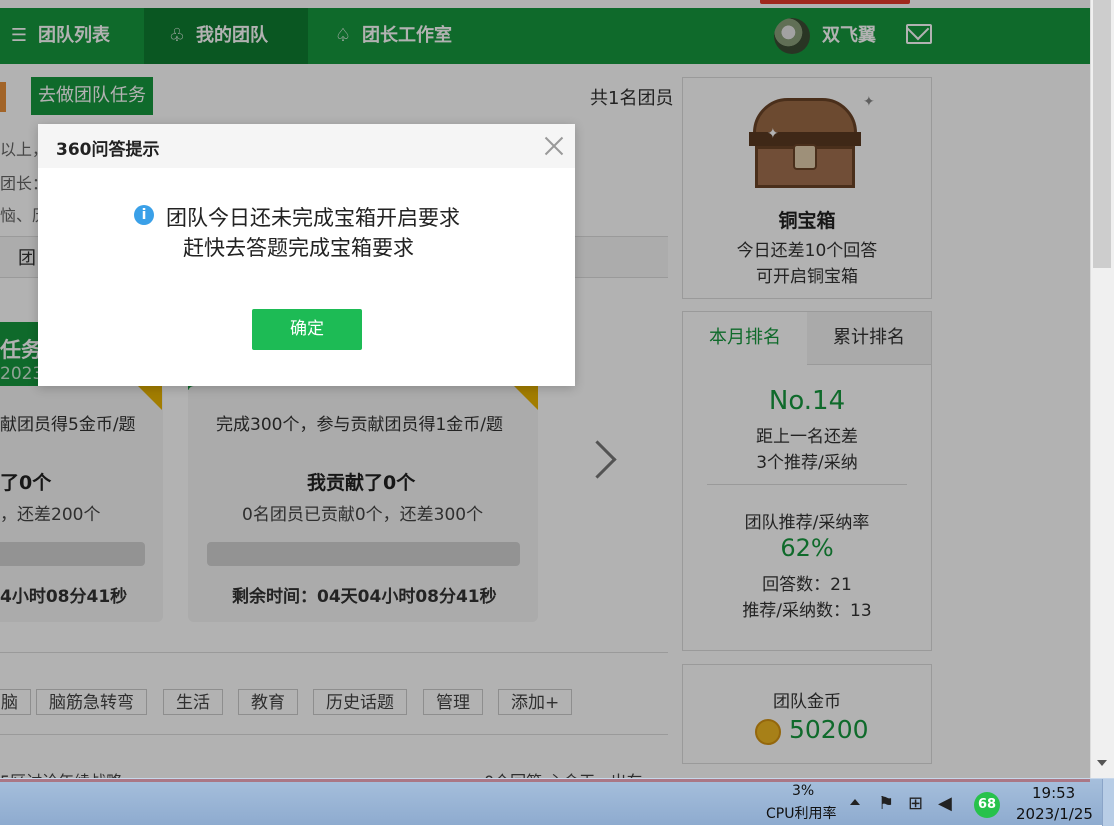 Image resolution: width=1114 pixels, height=826 pixels. I want to click on scrollbar-thumb, so click(1102, 134).